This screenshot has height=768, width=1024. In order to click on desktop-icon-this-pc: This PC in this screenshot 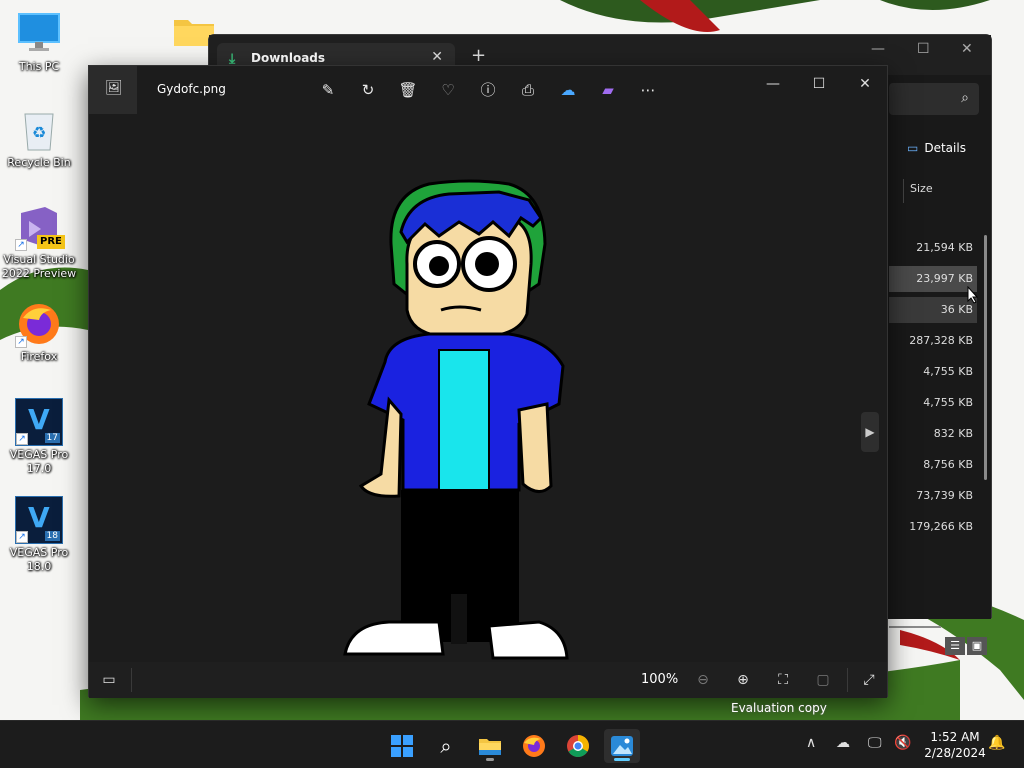, I will do `click(39, 42)`.